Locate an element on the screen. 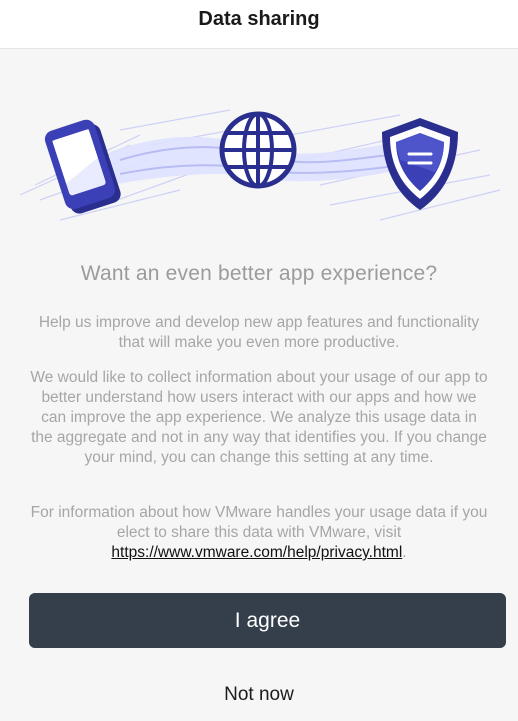 The width and height of the screenshot is (518, 721). hero-illustration is located at coordinates (260, 165).